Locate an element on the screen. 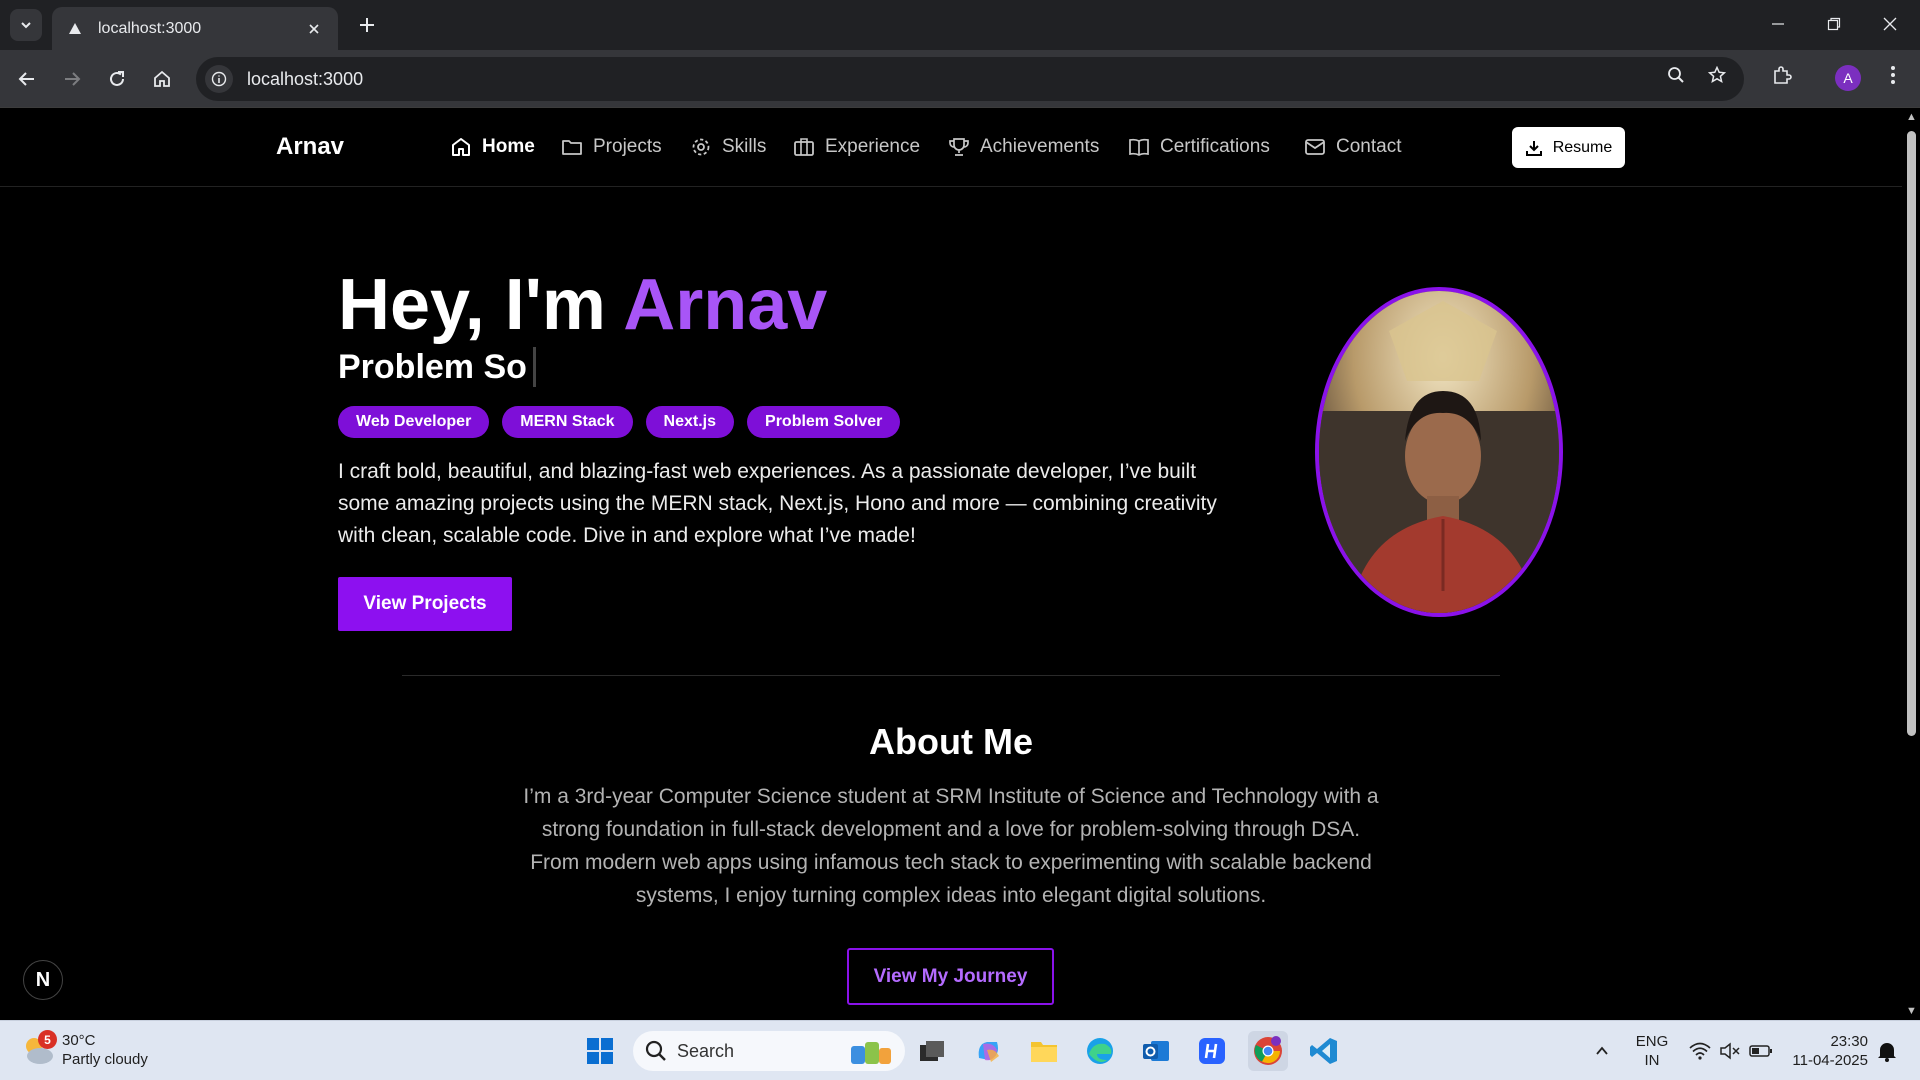 This screenshot has width=1920, height=1080. close-window-button is located at coordinates (1890, 24).